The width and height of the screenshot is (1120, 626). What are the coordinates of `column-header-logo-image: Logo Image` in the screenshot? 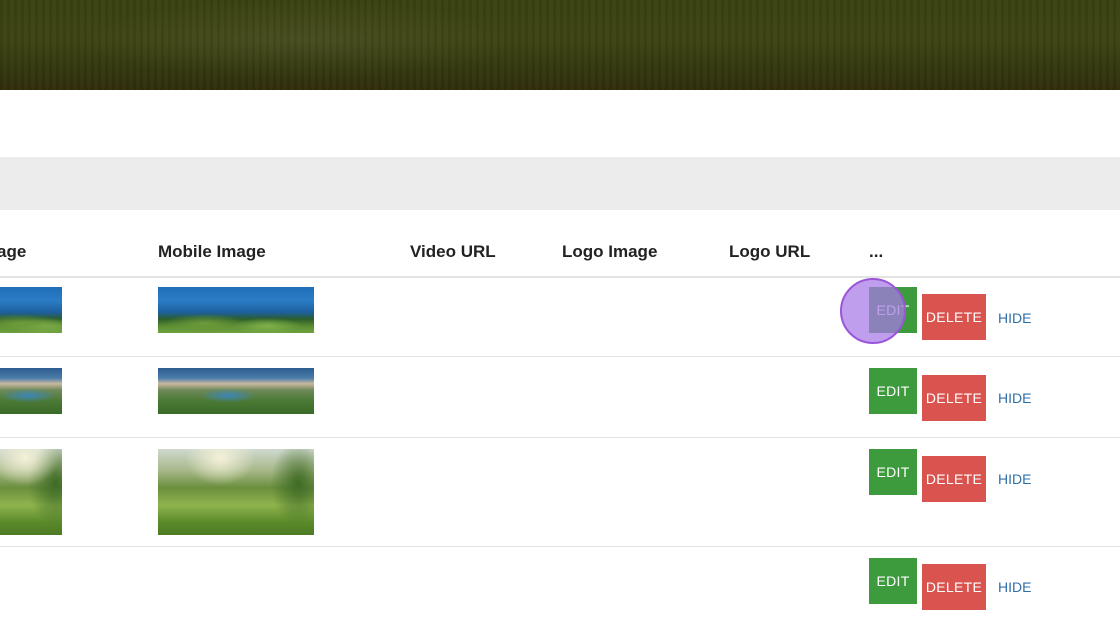 It's located at (610, 251).